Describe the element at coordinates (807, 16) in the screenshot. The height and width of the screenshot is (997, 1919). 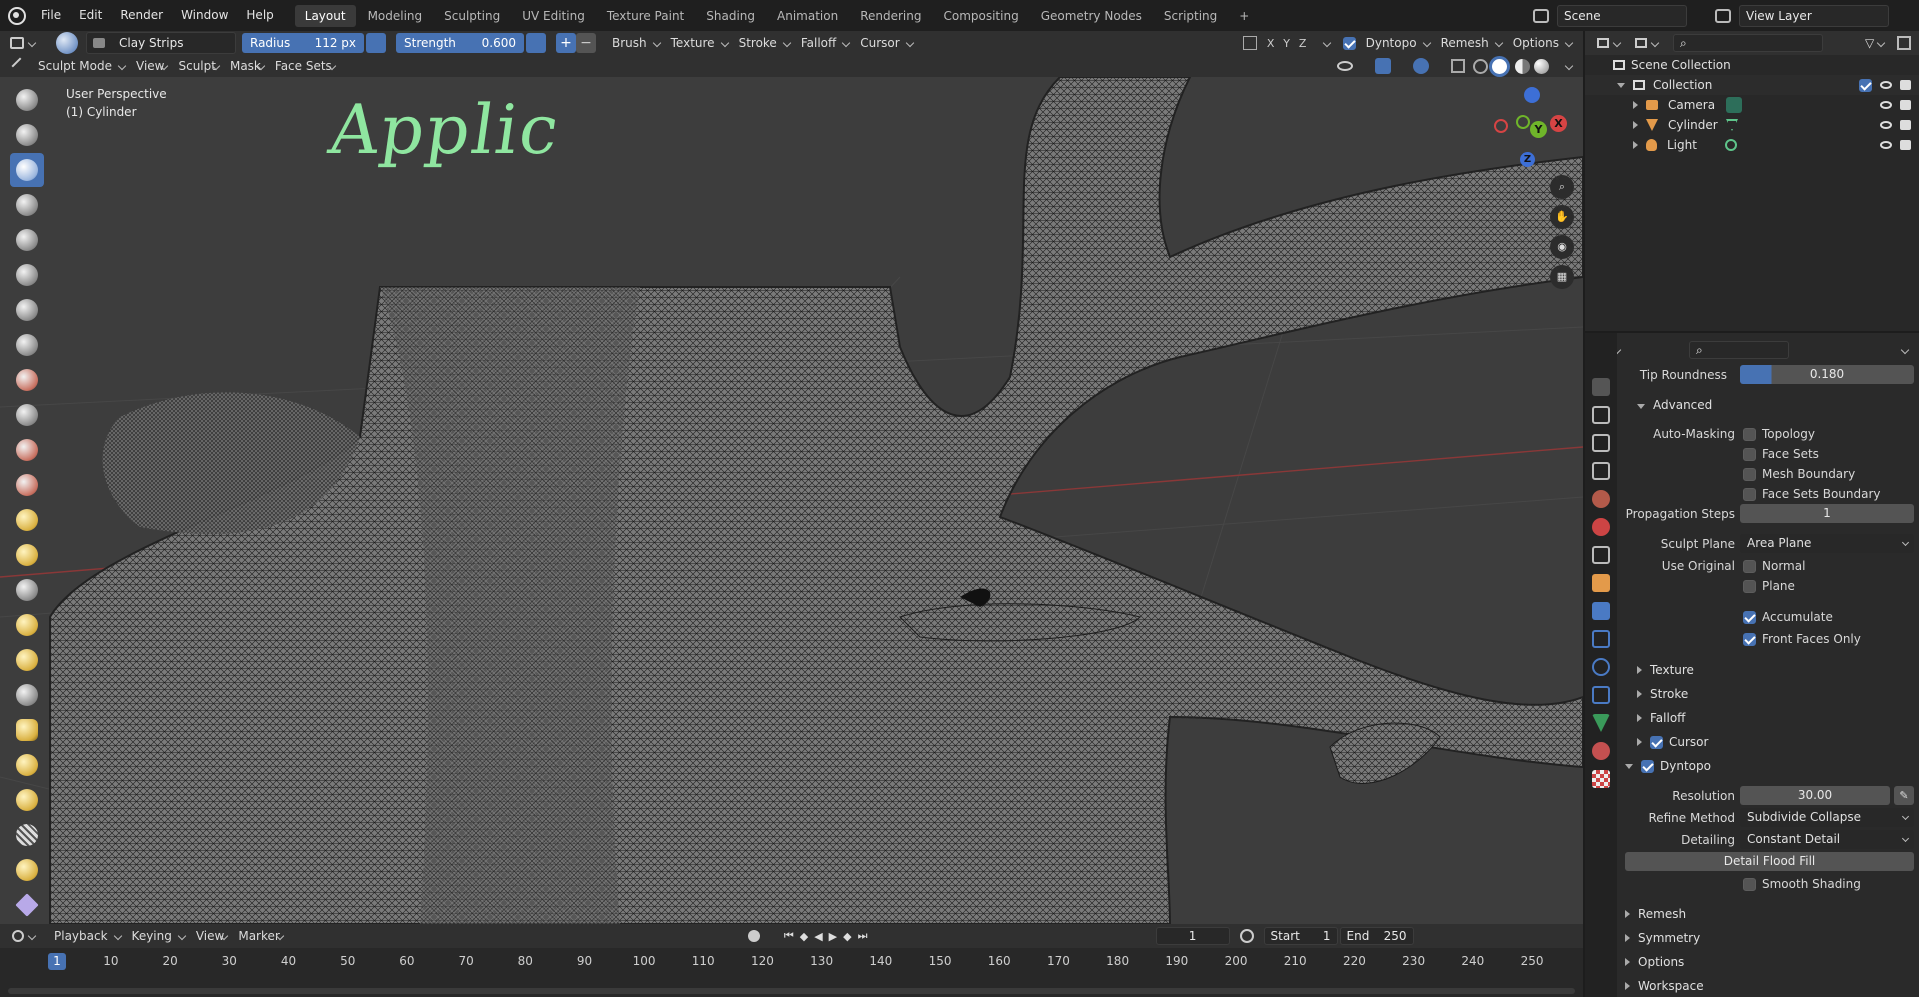
I see `tab-animation: Animation` at that location.